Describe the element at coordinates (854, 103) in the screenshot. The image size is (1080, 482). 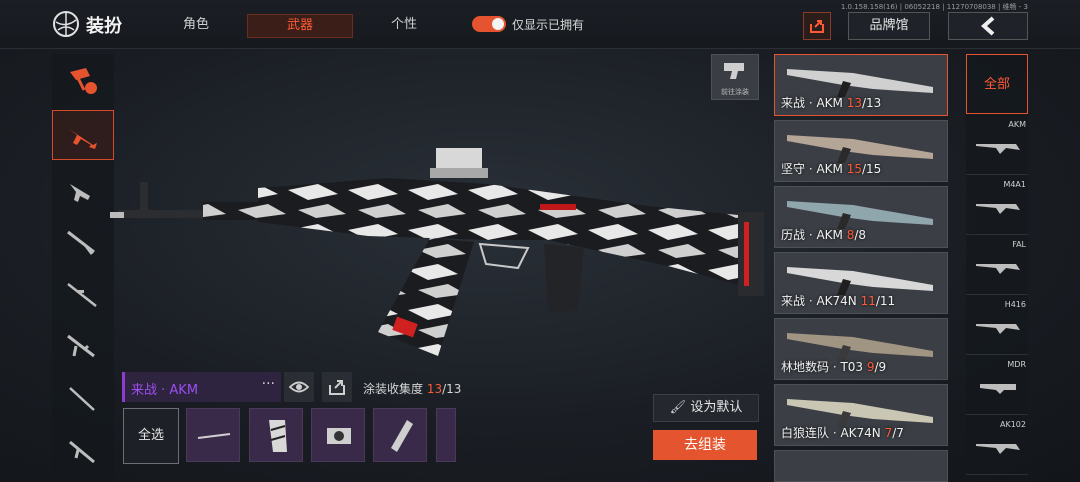
I see `skin-card-have: 13` at that location.